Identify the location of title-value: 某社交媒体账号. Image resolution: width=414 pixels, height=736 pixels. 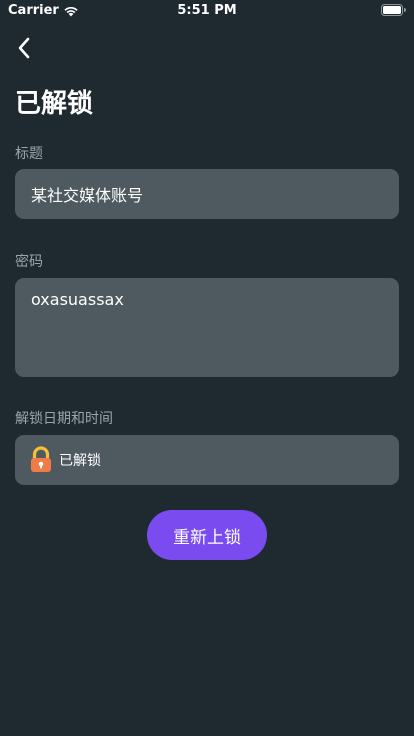
(87, 195).